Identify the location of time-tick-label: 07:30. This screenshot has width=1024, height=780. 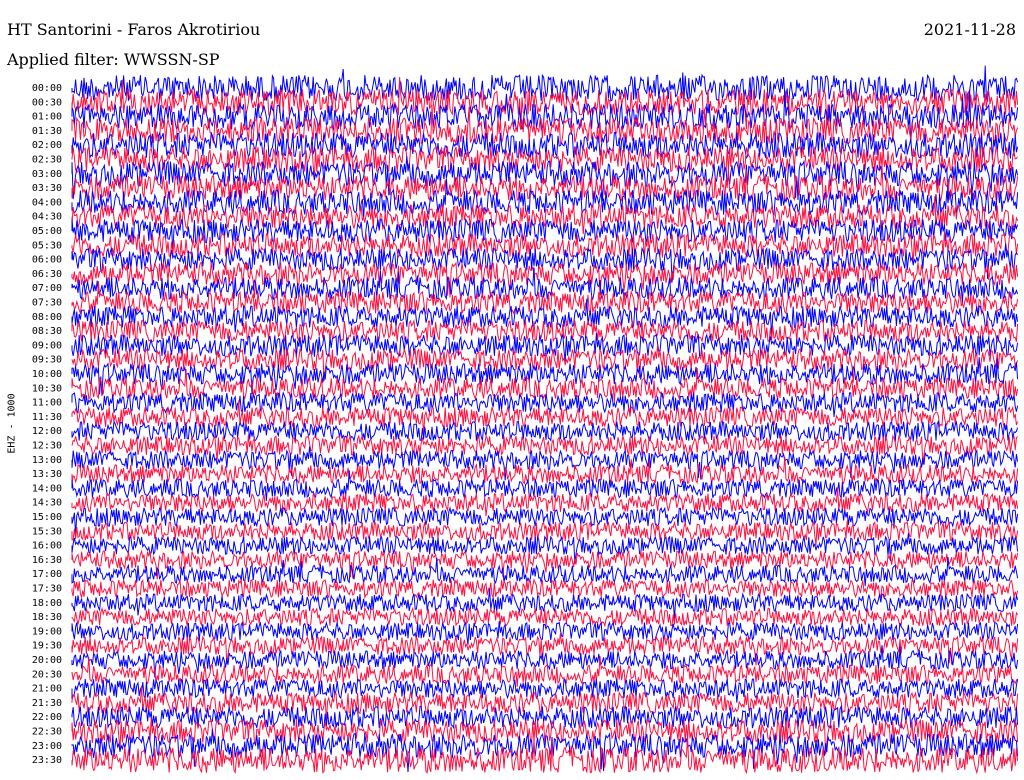
(47, 303).